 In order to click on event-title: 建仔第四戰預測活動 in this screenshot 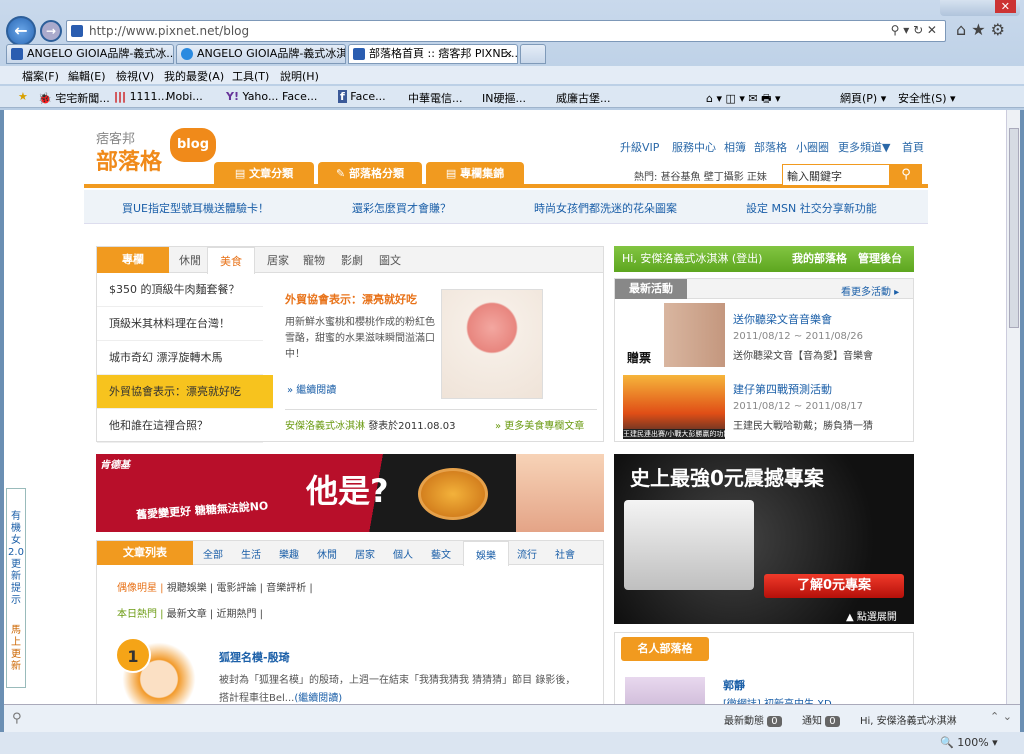, I will do `click(782, 389)`.